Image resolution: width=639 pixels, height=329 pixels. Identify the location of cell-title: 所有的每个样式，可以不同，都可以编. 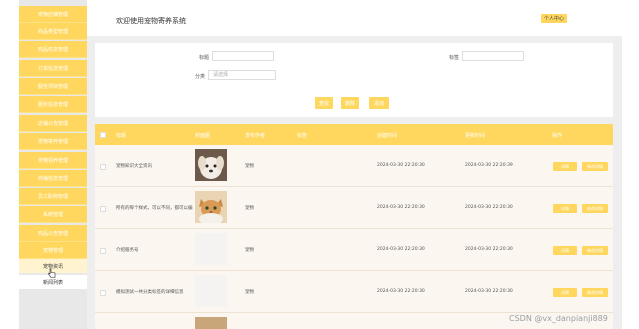
(154, 208).